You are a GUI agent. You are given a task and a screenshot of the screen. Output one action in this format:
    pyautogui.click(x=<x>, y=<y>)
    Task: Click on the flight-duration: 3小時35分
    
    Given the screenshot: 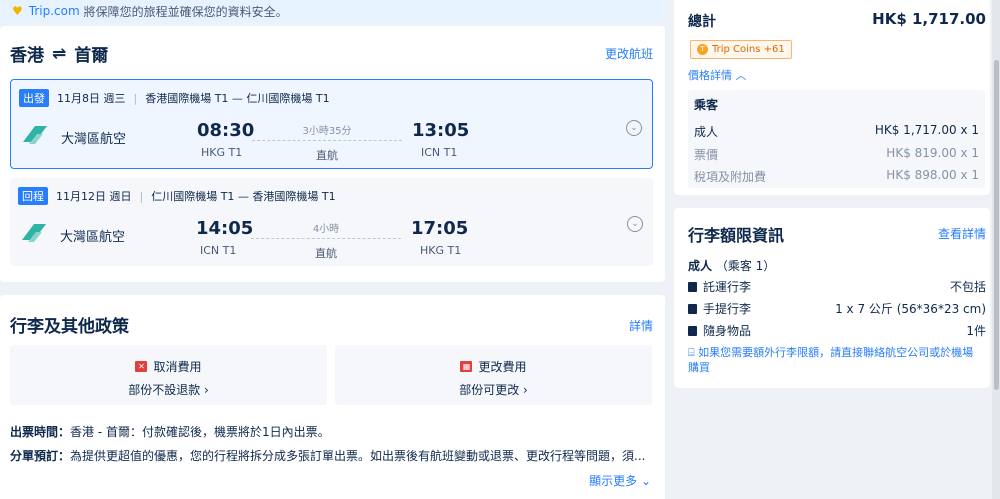 What is the action you would take?
    pyautogui.click(x=327, y=131)
    